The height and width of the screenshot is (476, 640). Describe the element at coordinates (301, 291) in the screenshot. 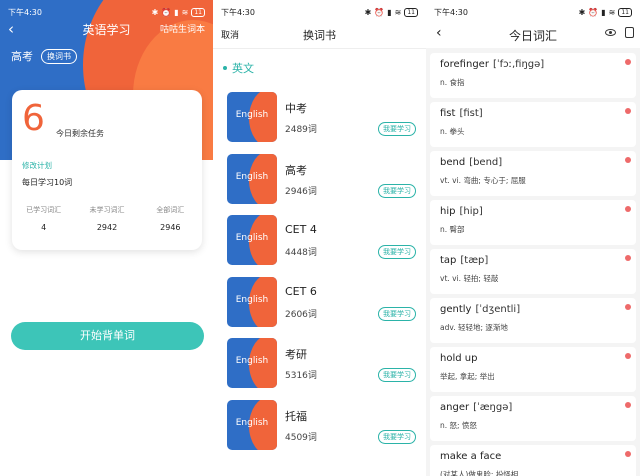

I see `book-name: CET 6` at that location.